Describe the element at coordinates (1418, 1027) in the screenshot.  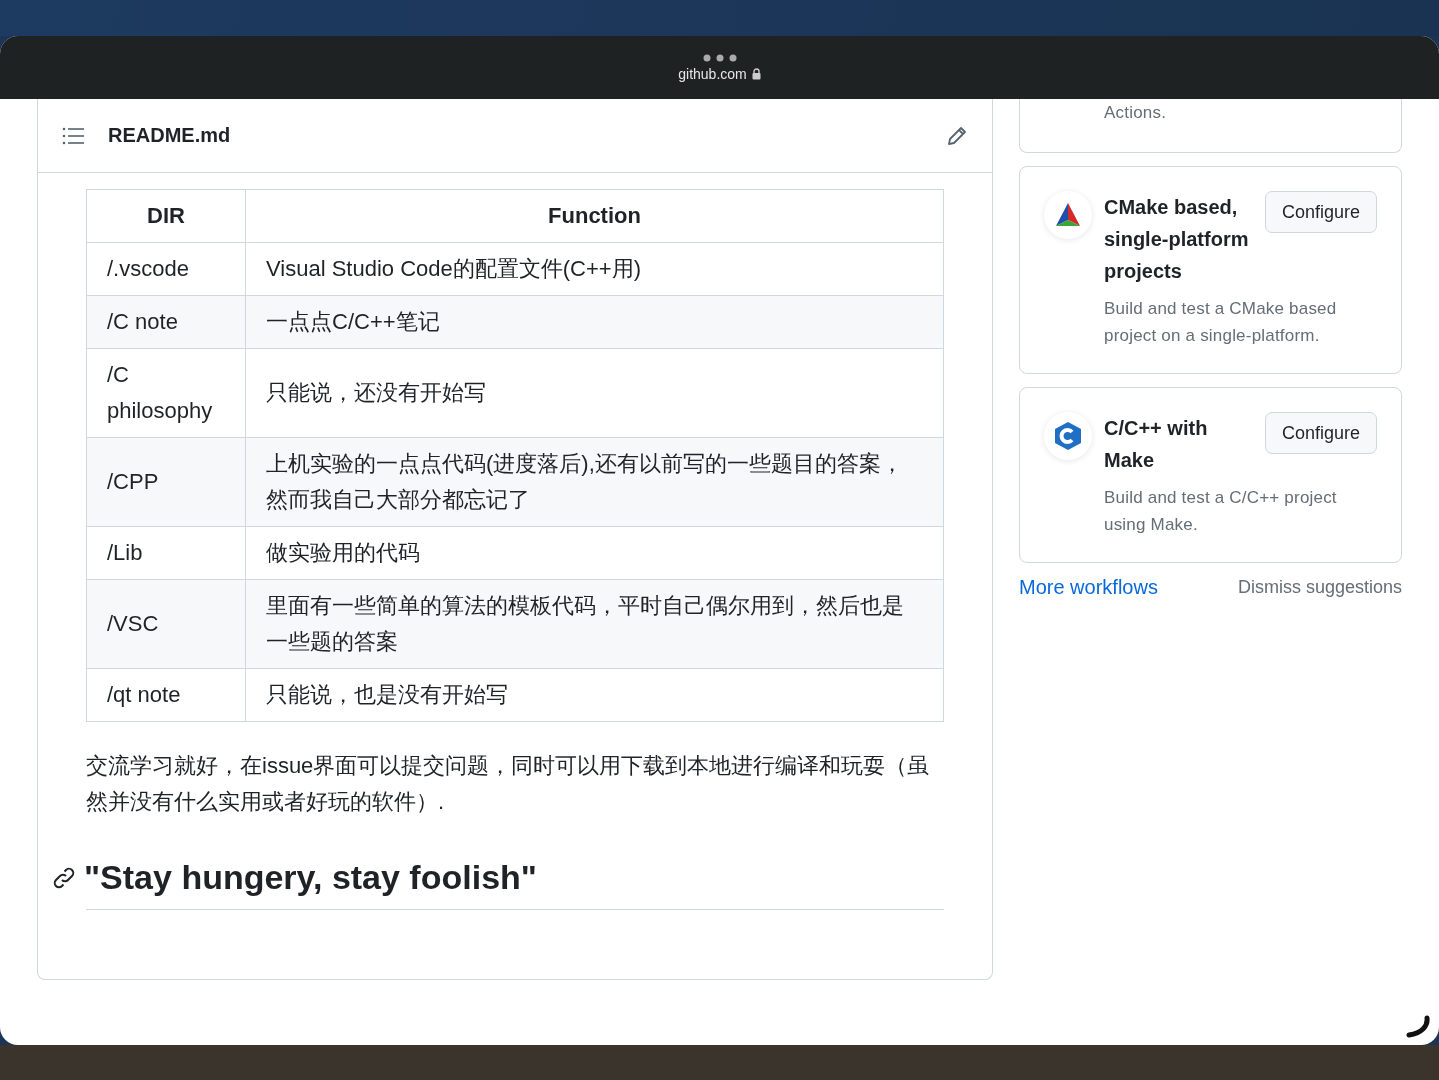
I see `resize-corner-icon` at that location.